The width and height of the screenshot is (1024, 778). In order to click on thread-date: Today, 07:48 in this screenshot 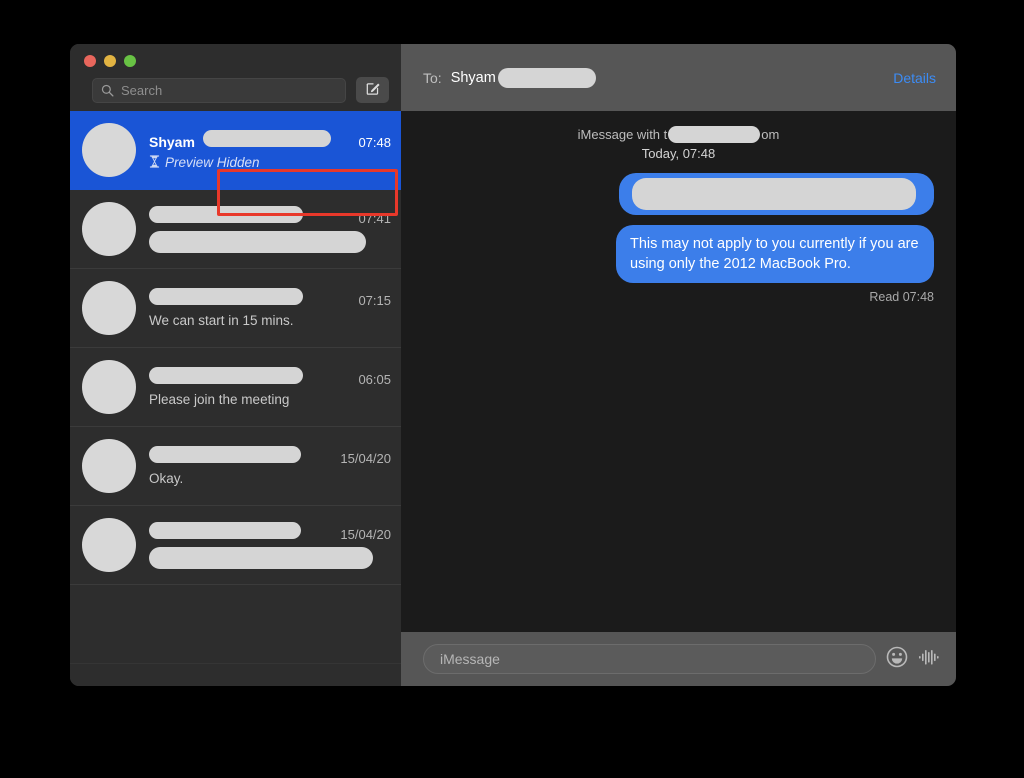, I will do `click(678, 153)`.